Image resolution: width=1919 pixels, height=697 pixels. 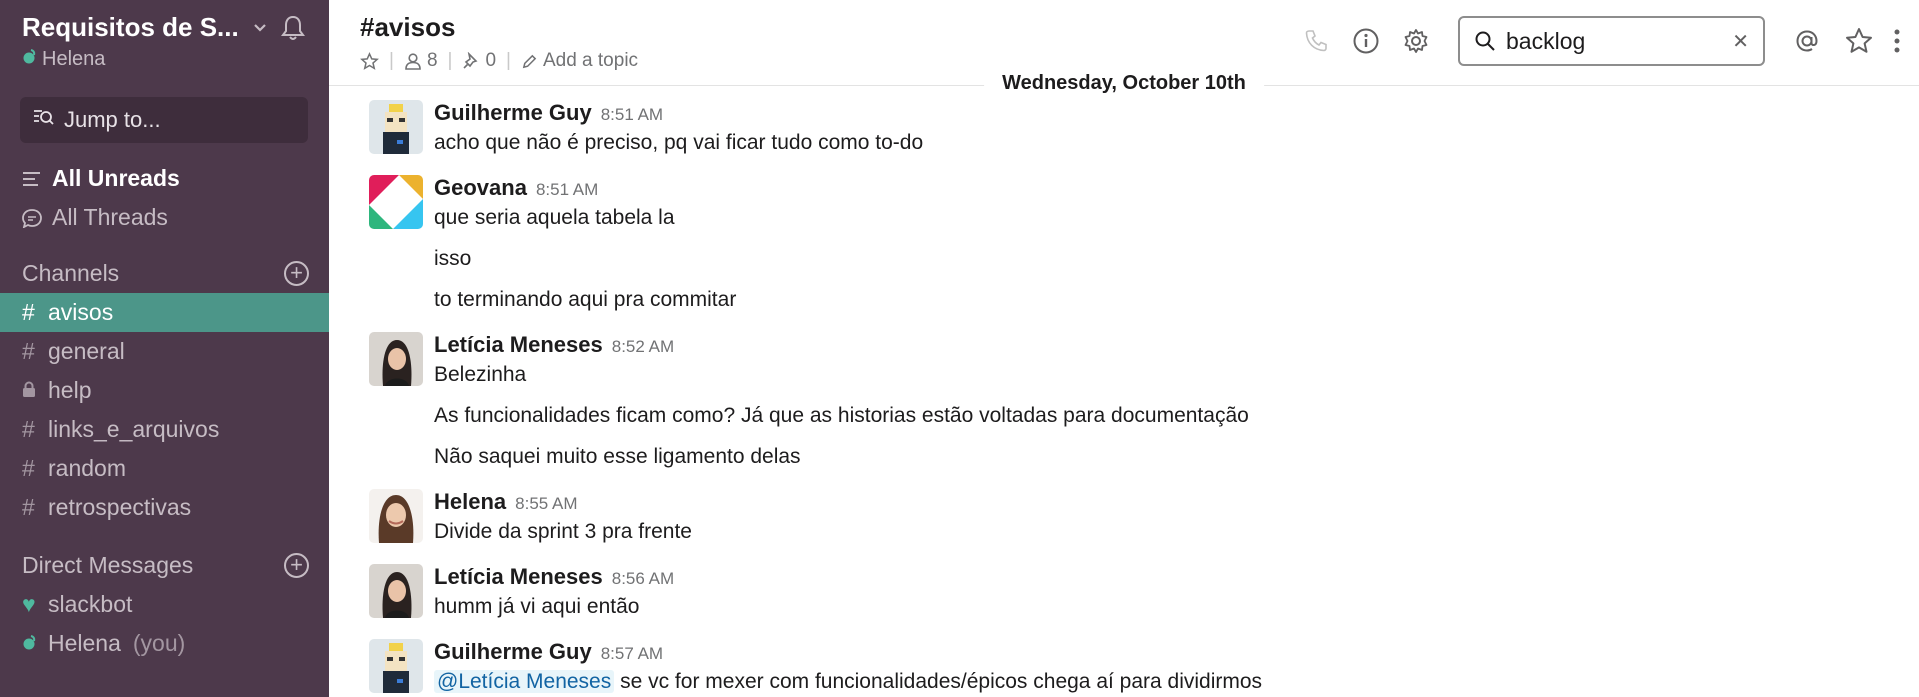 What do you see at coordinates (432, 60) in the screenshot?
I see `members-count: 8` at bounding box center [432, 60].